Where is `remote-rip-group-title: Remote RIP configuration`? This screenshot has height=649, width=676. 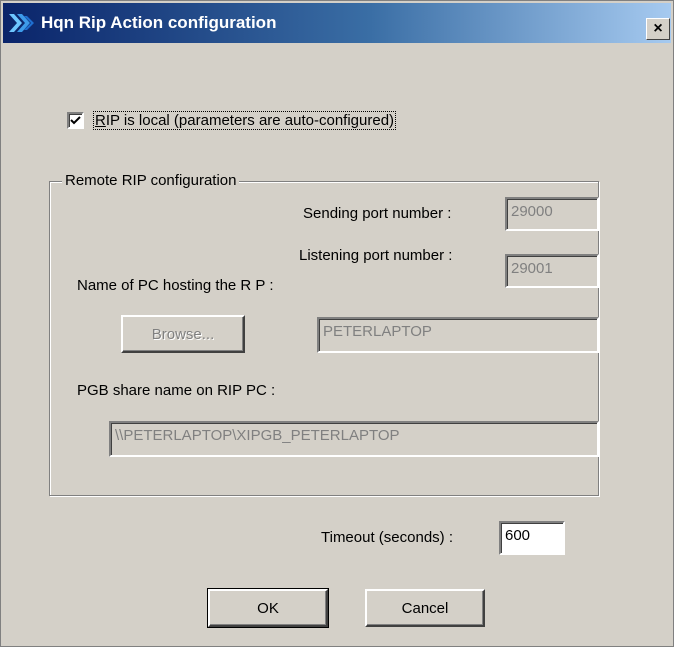 remote-rip-group-title: Remote RIP configuration is located at coordinates (151, 180).